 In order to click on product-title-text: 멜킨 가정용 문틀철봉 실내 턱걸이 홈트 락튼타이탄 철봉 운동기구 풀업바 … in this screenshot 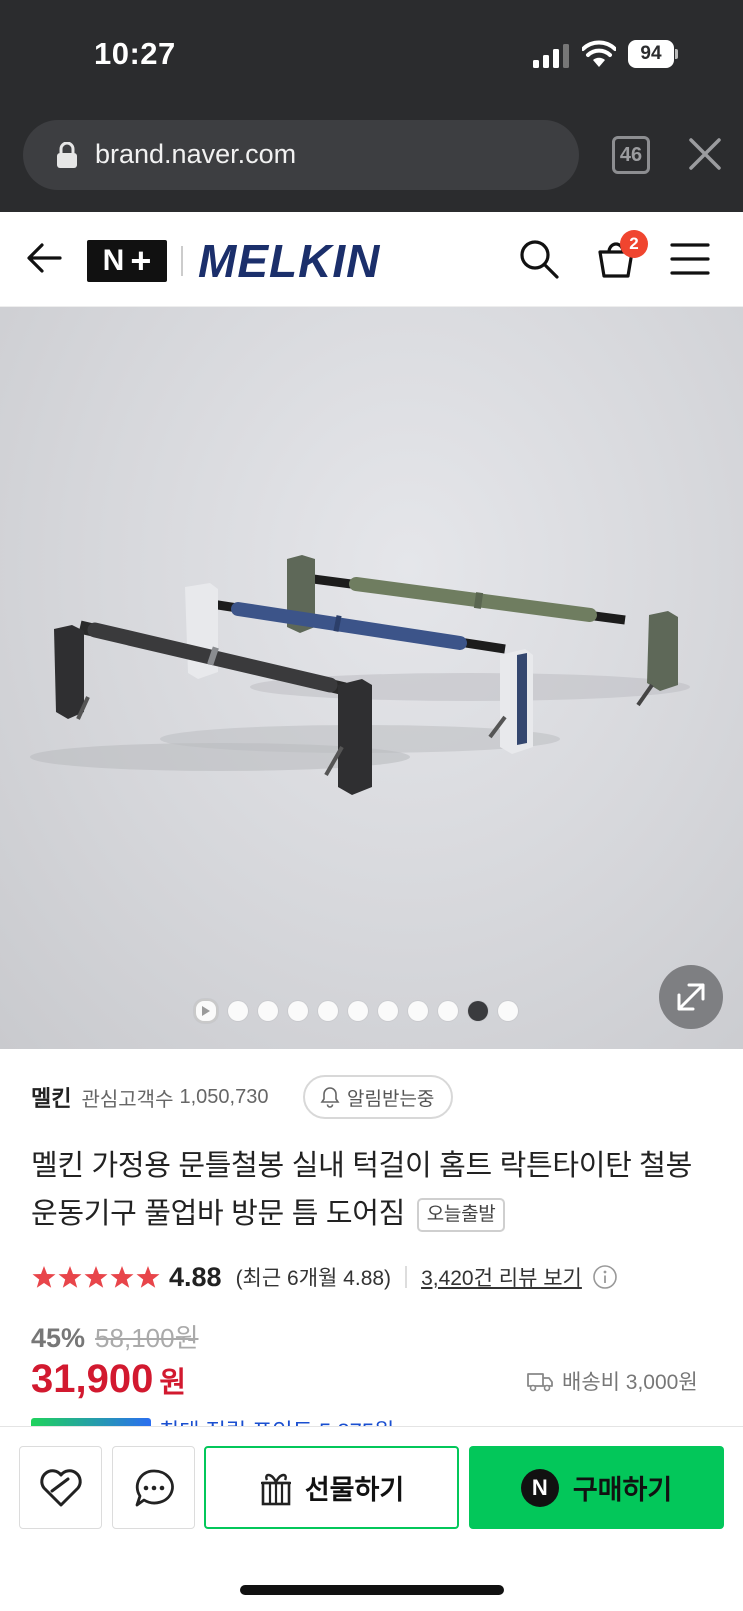, I will do `click(362, 1190)`.